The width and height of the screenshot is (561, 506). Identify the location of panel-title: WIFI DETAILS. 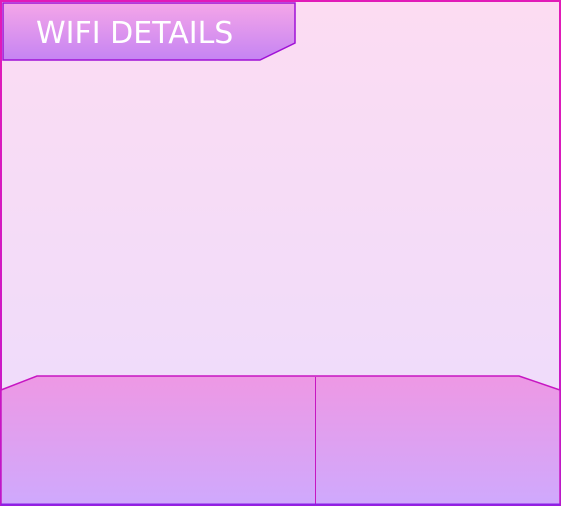
(135, 33).